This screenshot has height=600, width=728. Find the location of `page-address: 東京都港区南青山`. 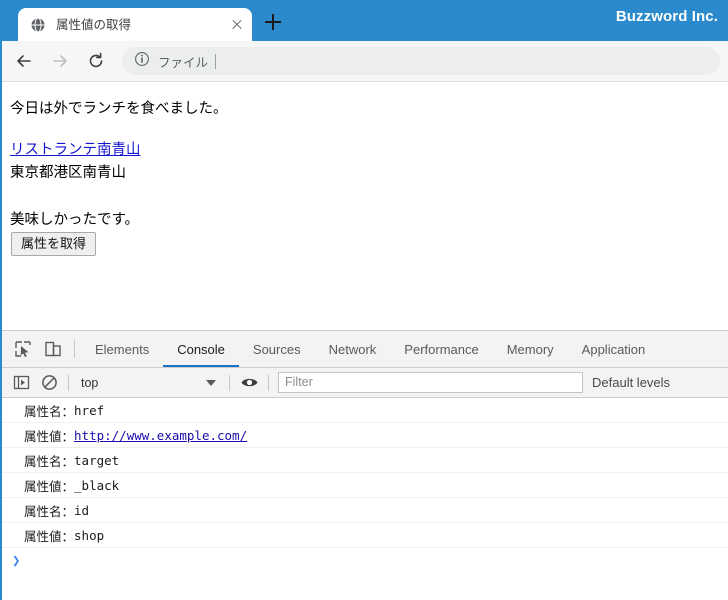

page-address: 東京都港区南青山 is located at coordinates (68, 172).